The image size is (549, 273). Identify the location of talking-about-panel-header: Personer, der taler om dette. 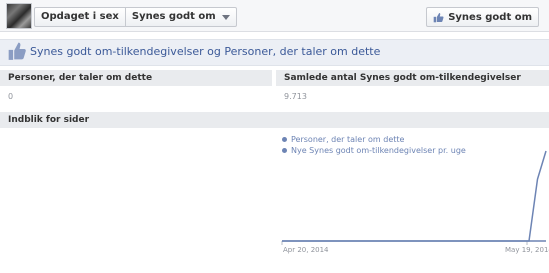
(136, 78).